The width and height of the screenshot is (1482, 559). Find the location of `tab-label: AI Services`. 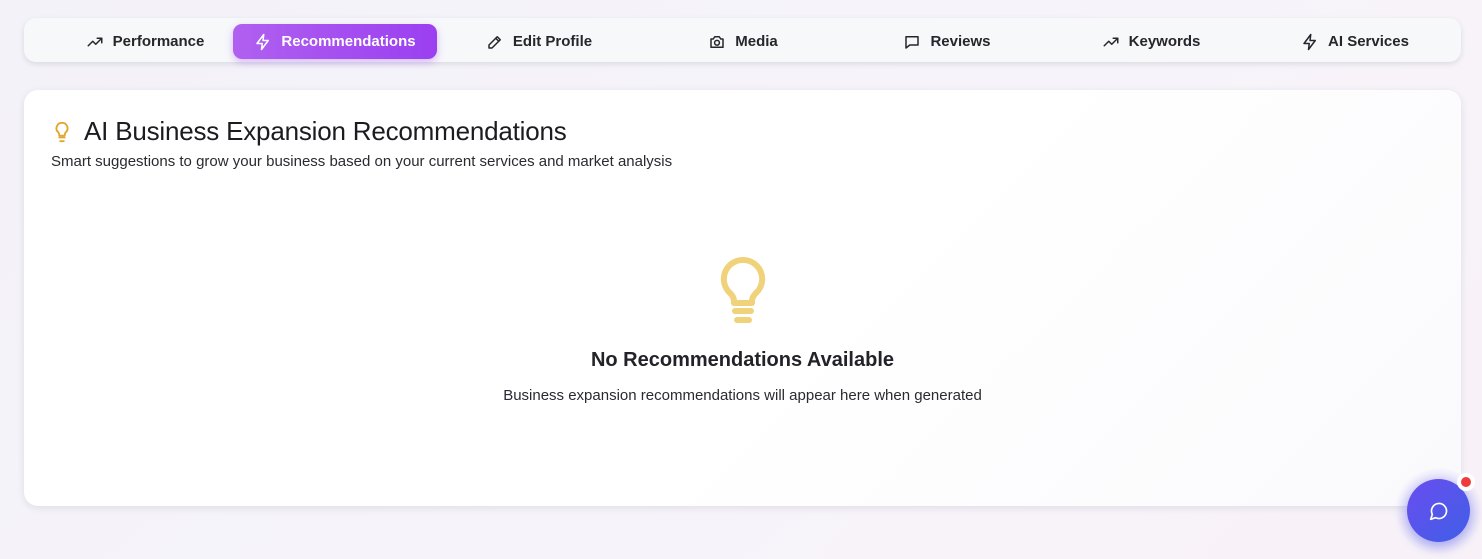

tab-label: AI Services is located at coordinates (1368, 41).